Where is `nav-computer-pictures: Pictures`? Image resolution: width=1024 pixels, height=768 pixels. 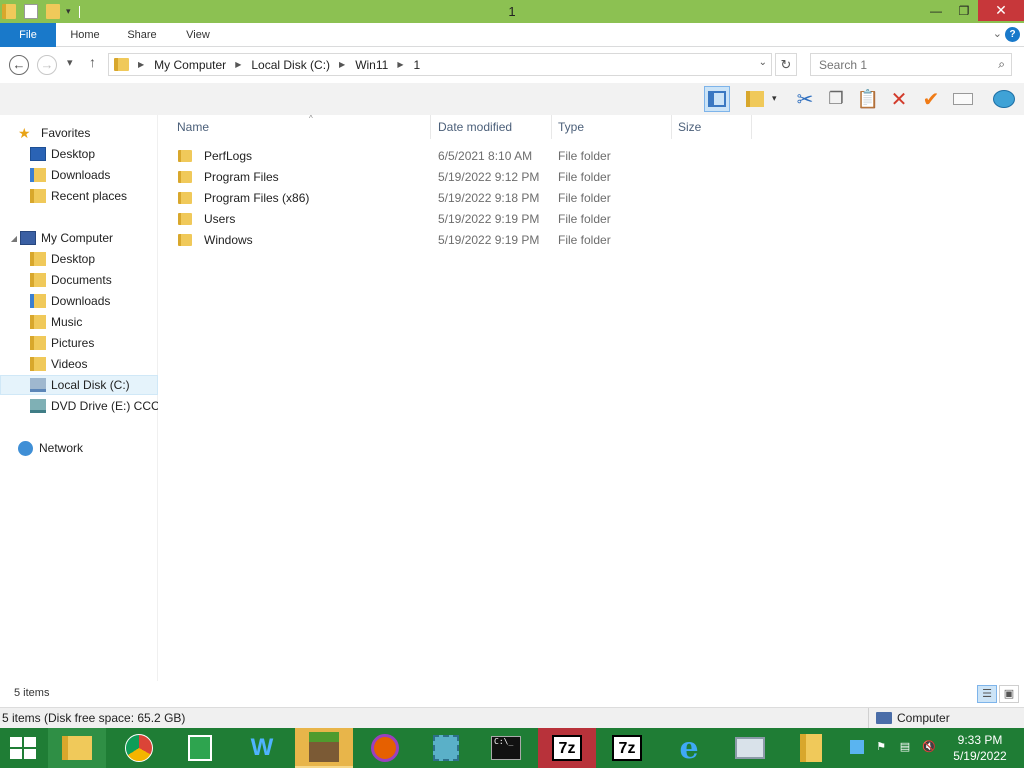
nav-computer-pictures: Pictures is located at coordinates (79, 343).